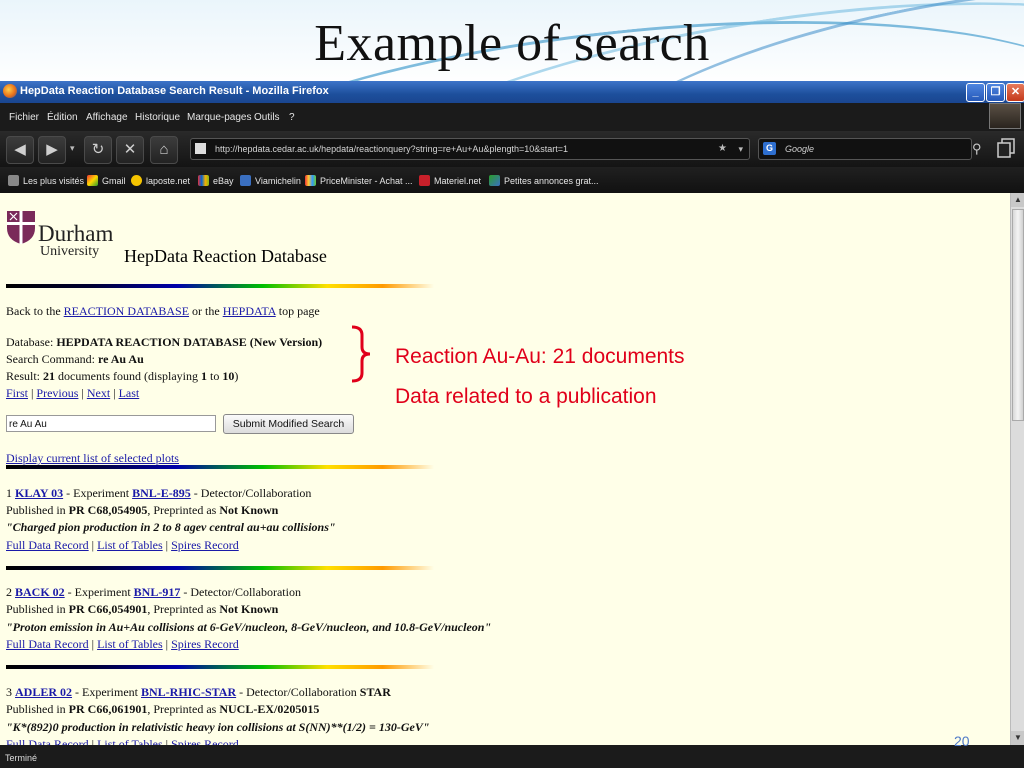 The height and width of the screenshot is (768, 1024). What do you see at coordinates (161, 493) in the screenshot?
I see `experiment-link: BNL-E-895` at bounding box center [161, 493].